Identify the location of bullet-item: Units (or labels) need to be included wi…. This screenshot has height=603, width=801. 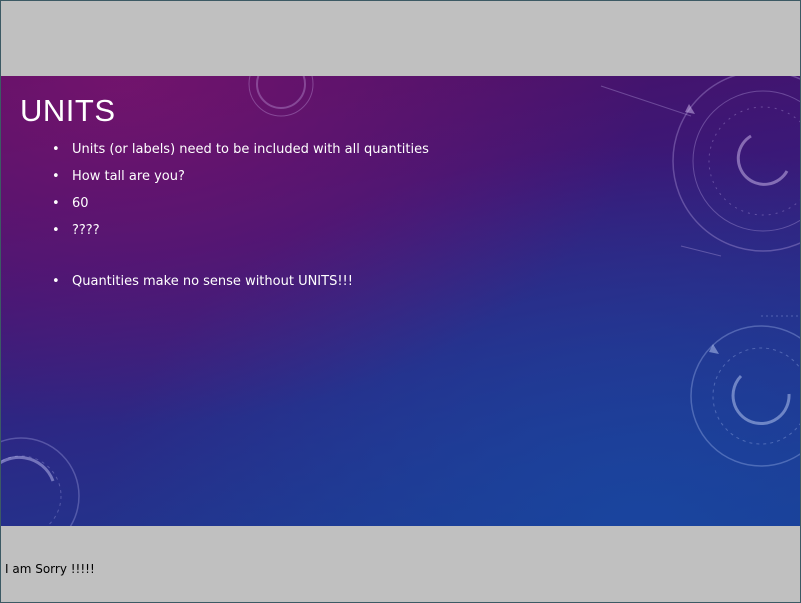
(240, 153).